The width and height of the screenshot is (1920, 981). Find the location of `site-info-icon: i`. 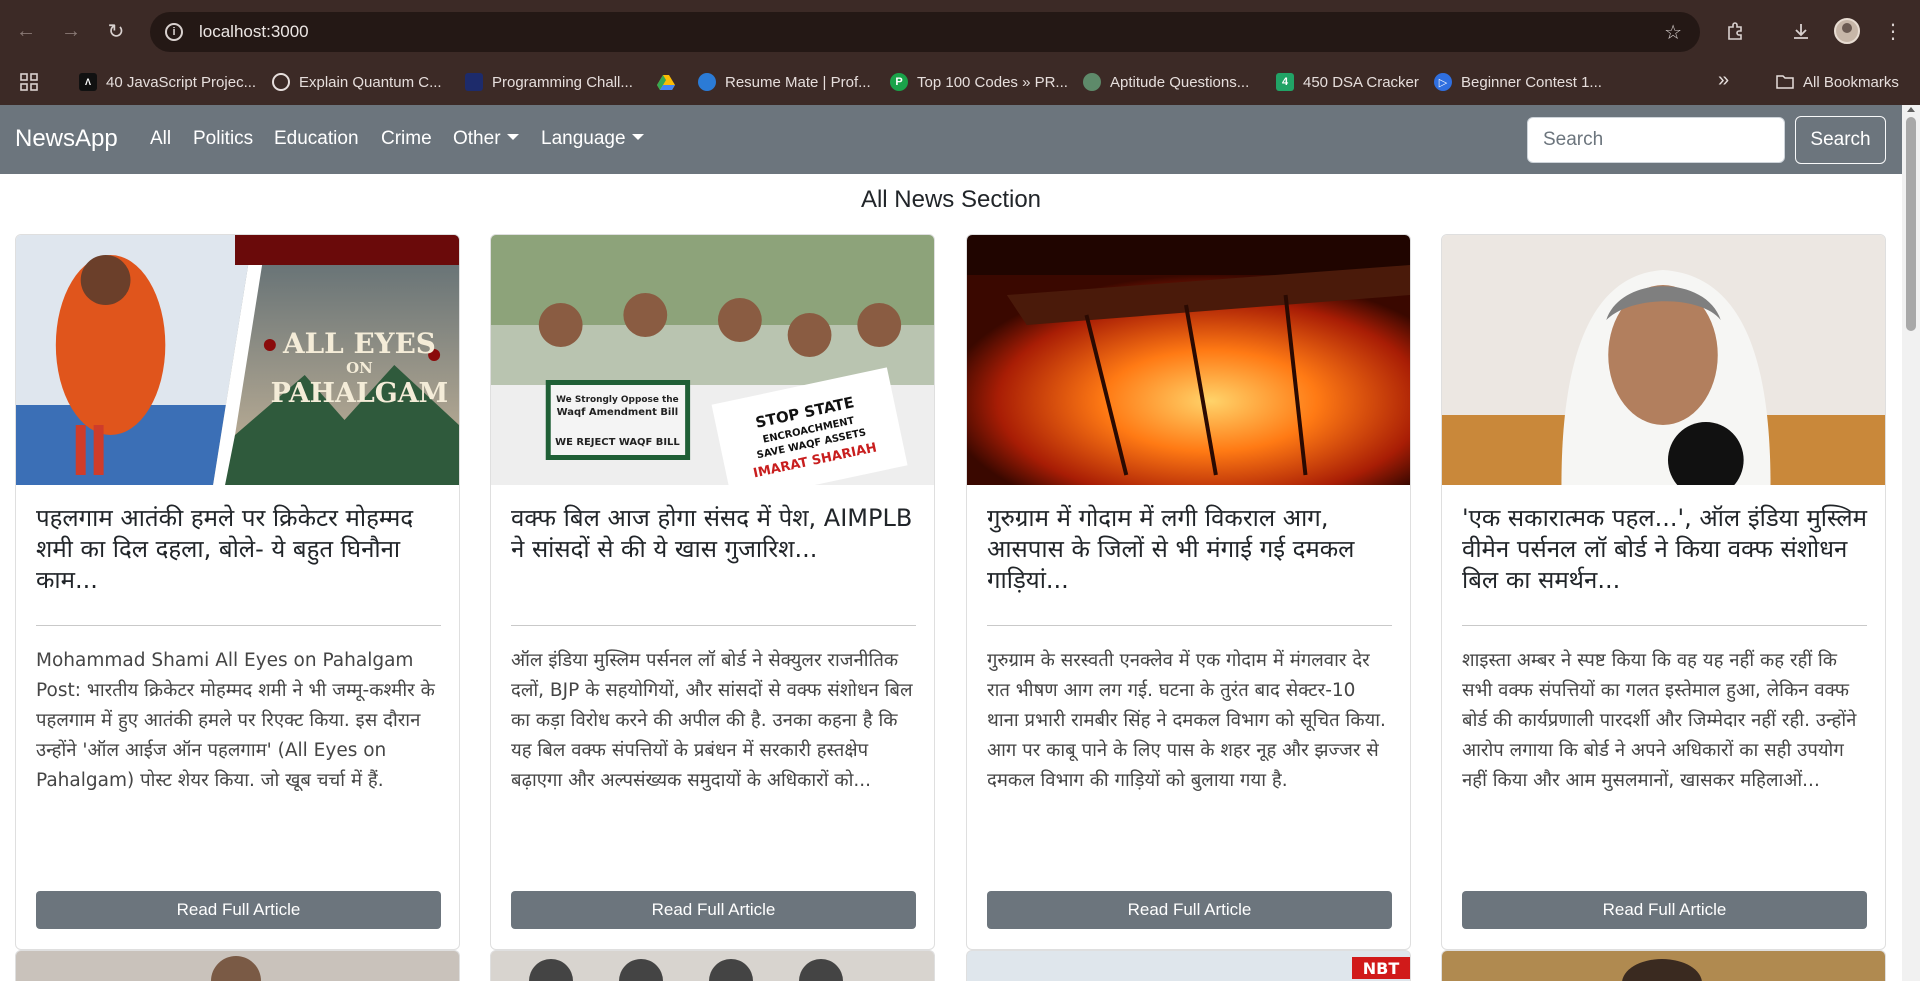

site-info-icon: i is located at coordinates (174, 32).